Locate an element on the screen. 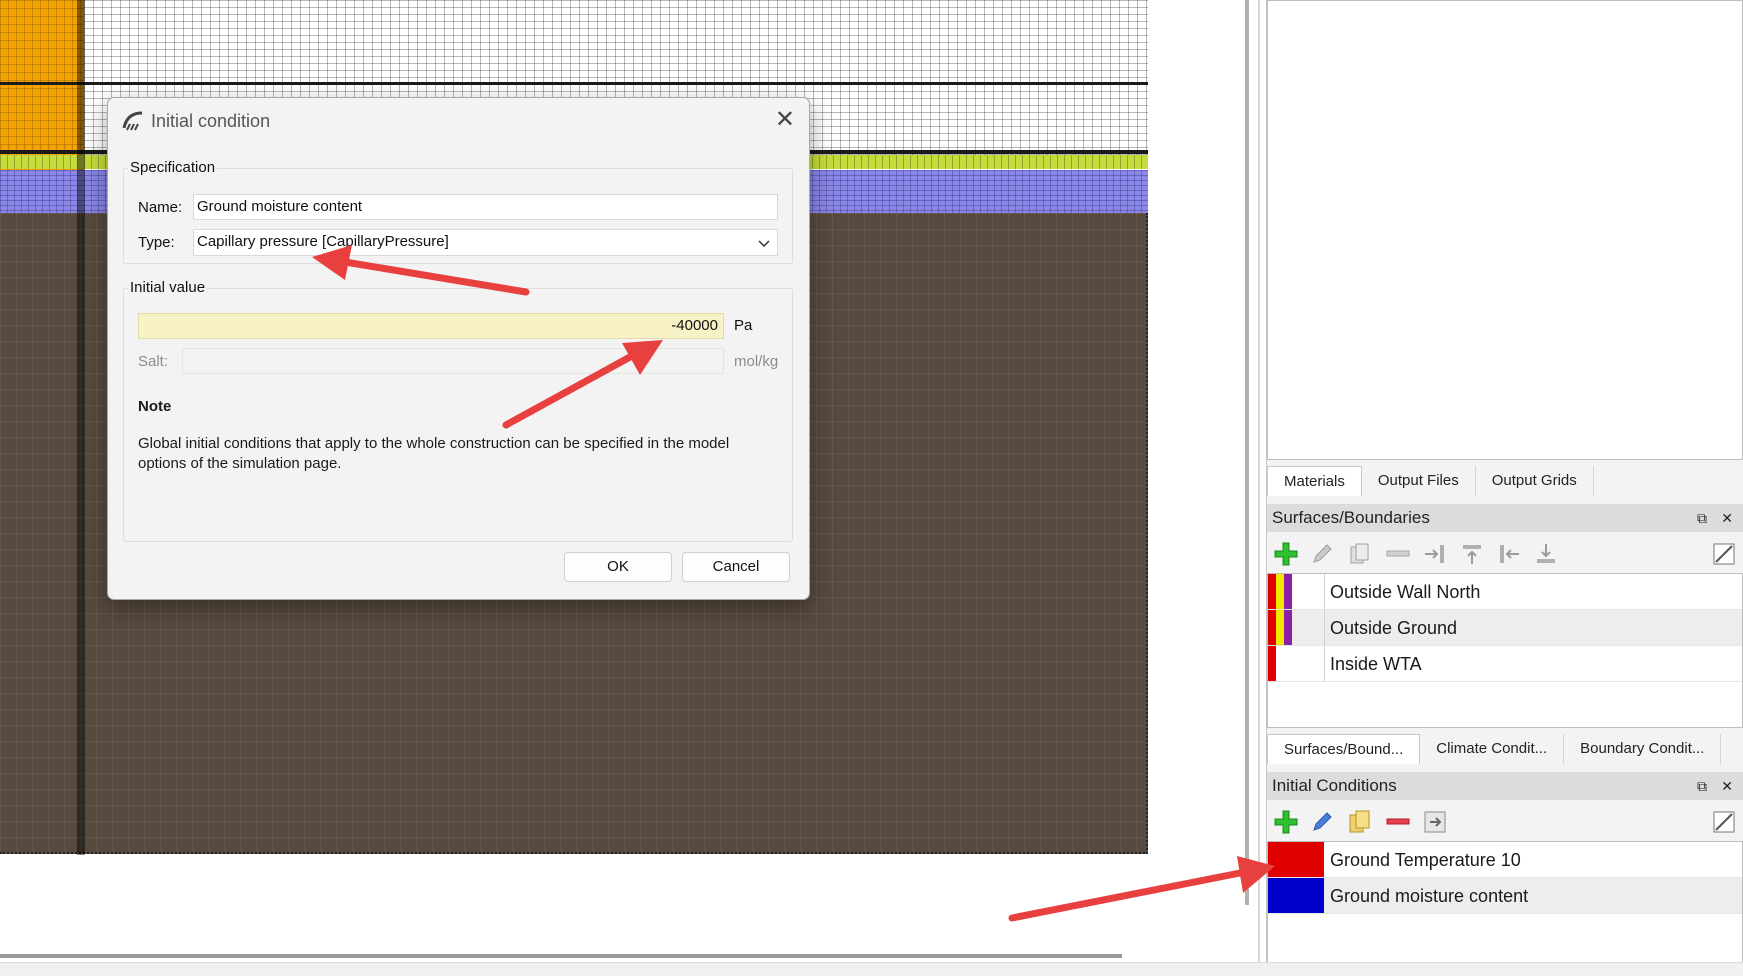 The width and height of the screenshot is (1743, 976). dialog-title: Initial condition is located at coordinates (211, 121).